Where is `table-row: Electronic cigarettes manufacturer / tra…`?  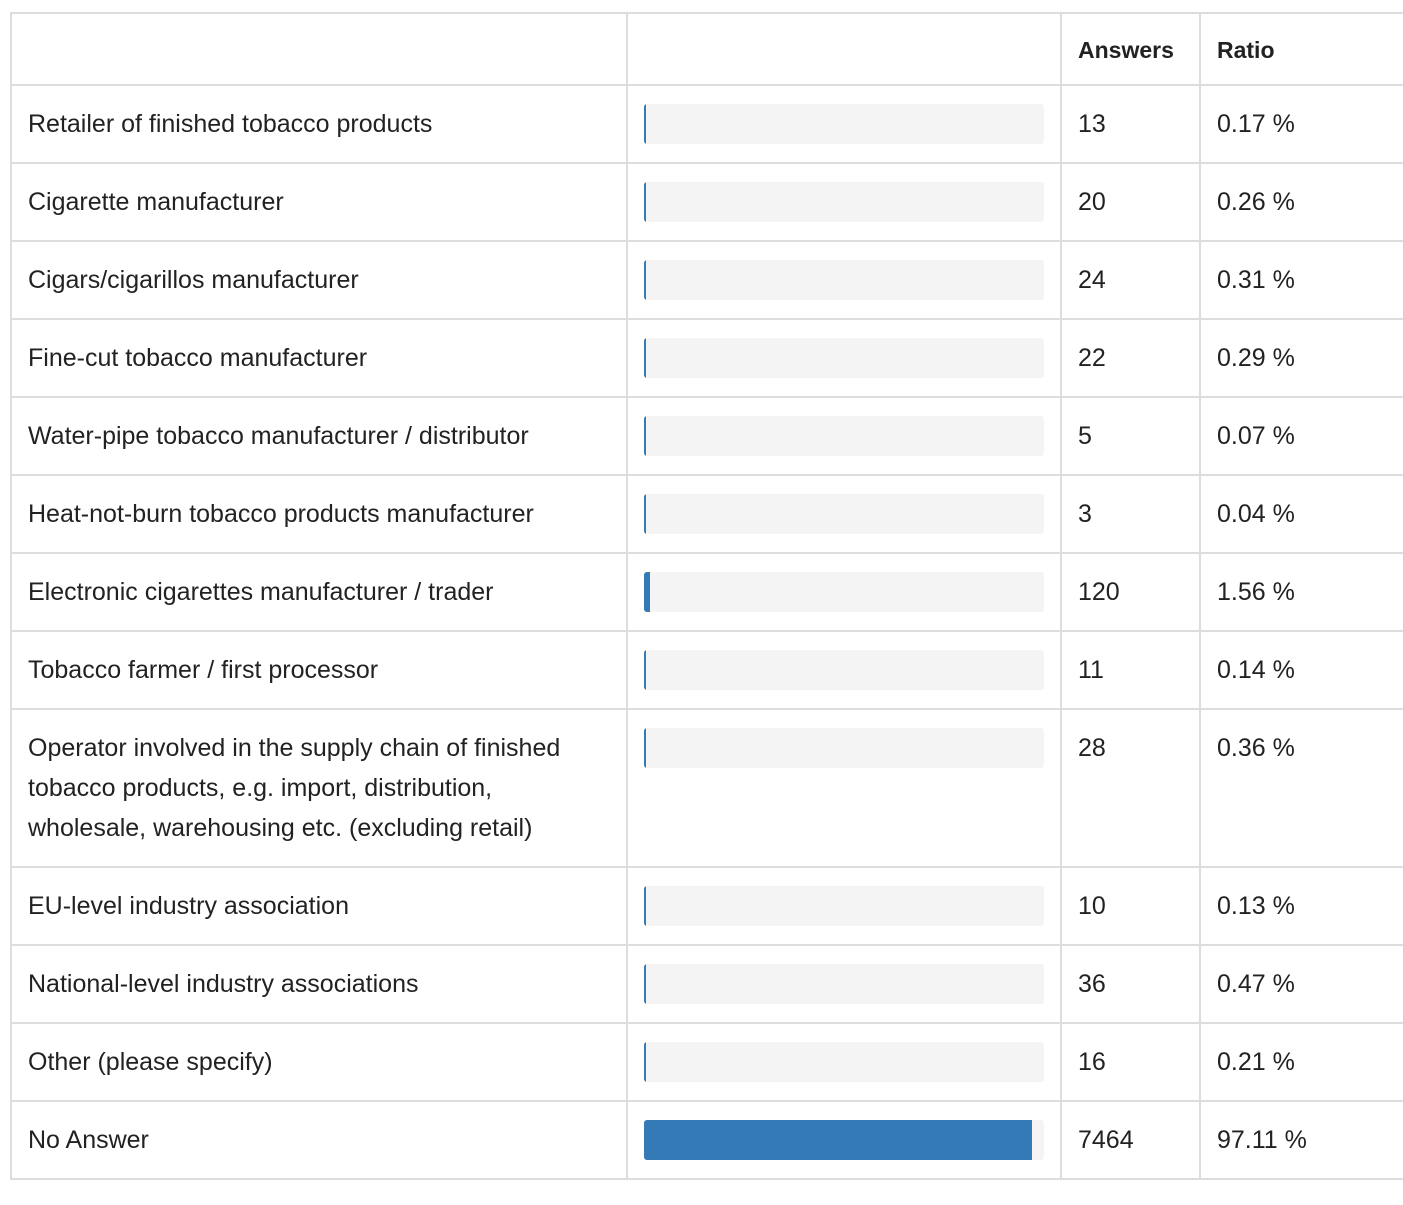 table-row: Electronic cigarettes manufacturer / tra… is located at coordinates (706, 592).